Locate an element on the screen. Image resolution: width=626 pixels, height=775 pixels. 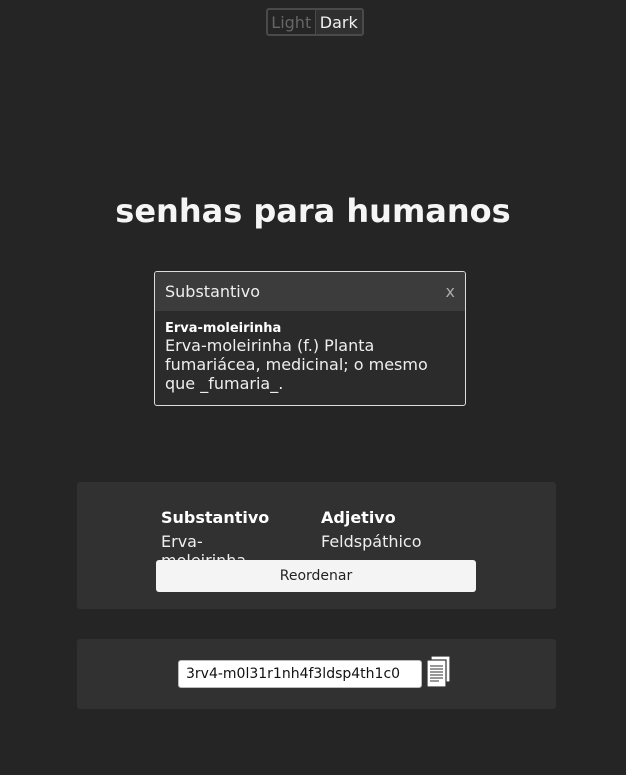
adjective-word: Feldspáthico is located at coordinates (411, 541).